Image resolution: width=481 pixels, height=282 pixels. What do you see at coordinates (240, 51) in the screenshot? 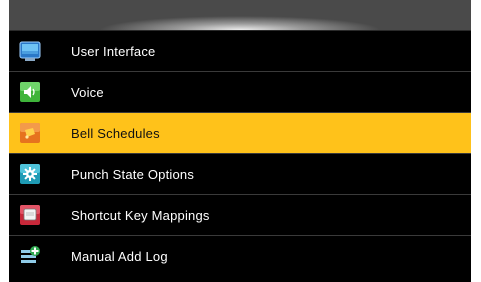
I see `menu-item-user-interface: User Interface` at bounding box center [240, 51].